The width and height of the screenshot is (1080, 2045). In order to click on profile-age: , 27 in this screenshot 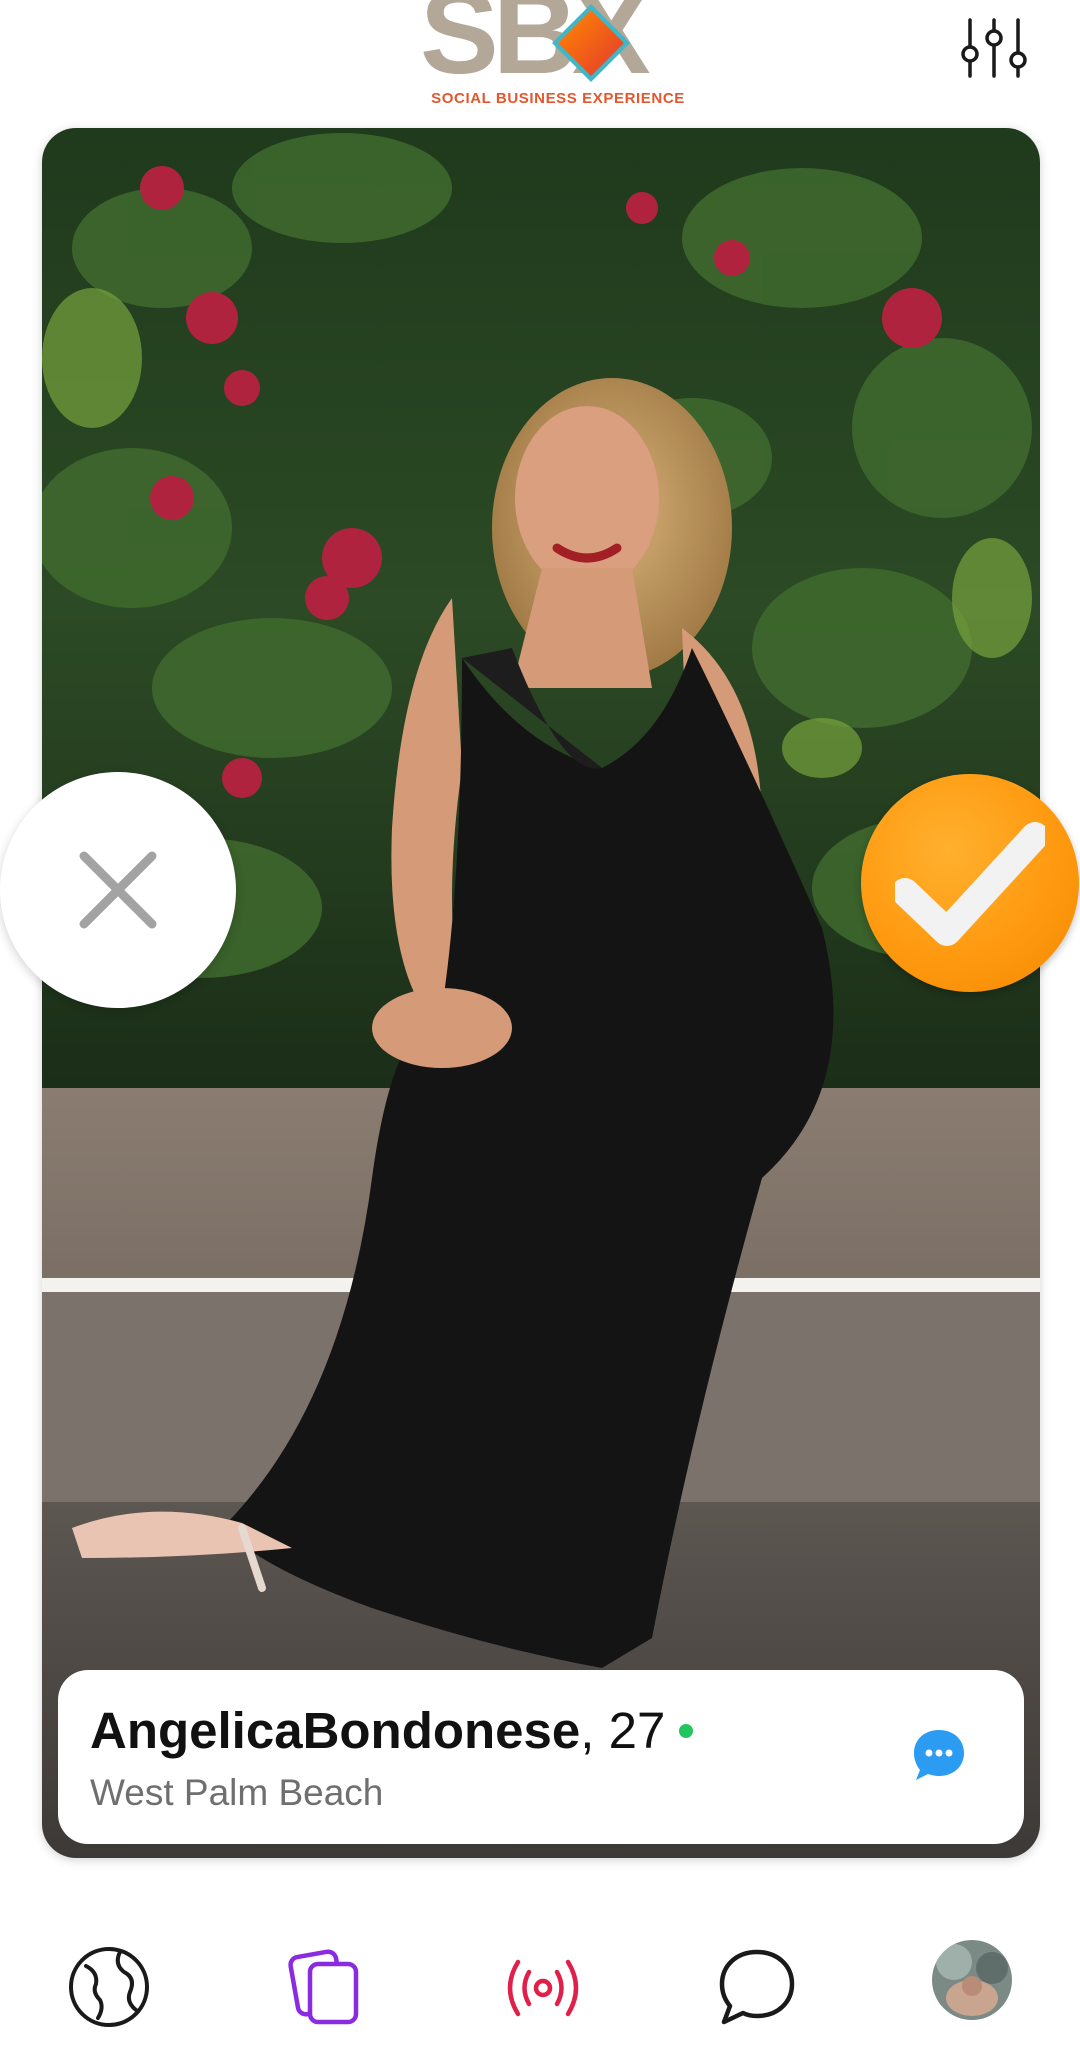, I will do `click(623, 1730)`.